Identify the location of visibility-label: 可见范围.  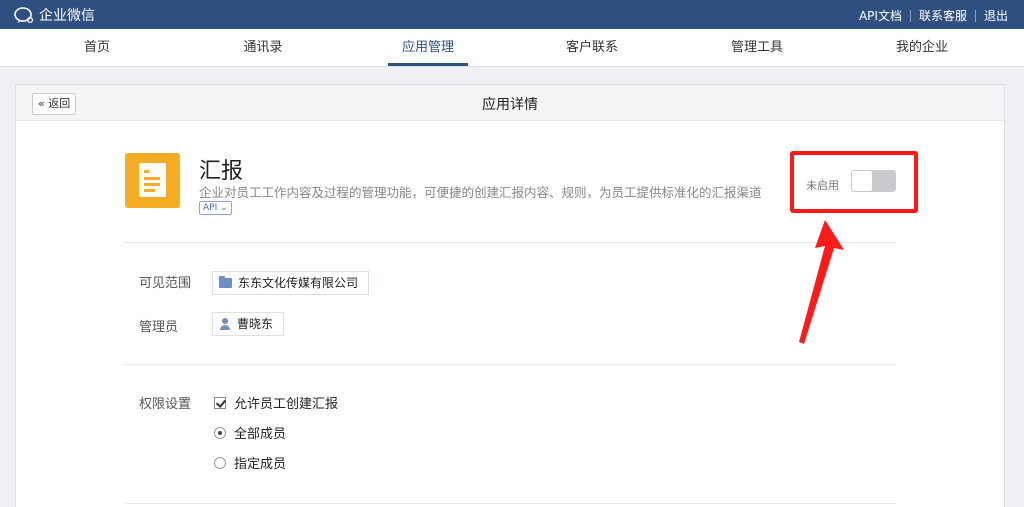
(165, 283).